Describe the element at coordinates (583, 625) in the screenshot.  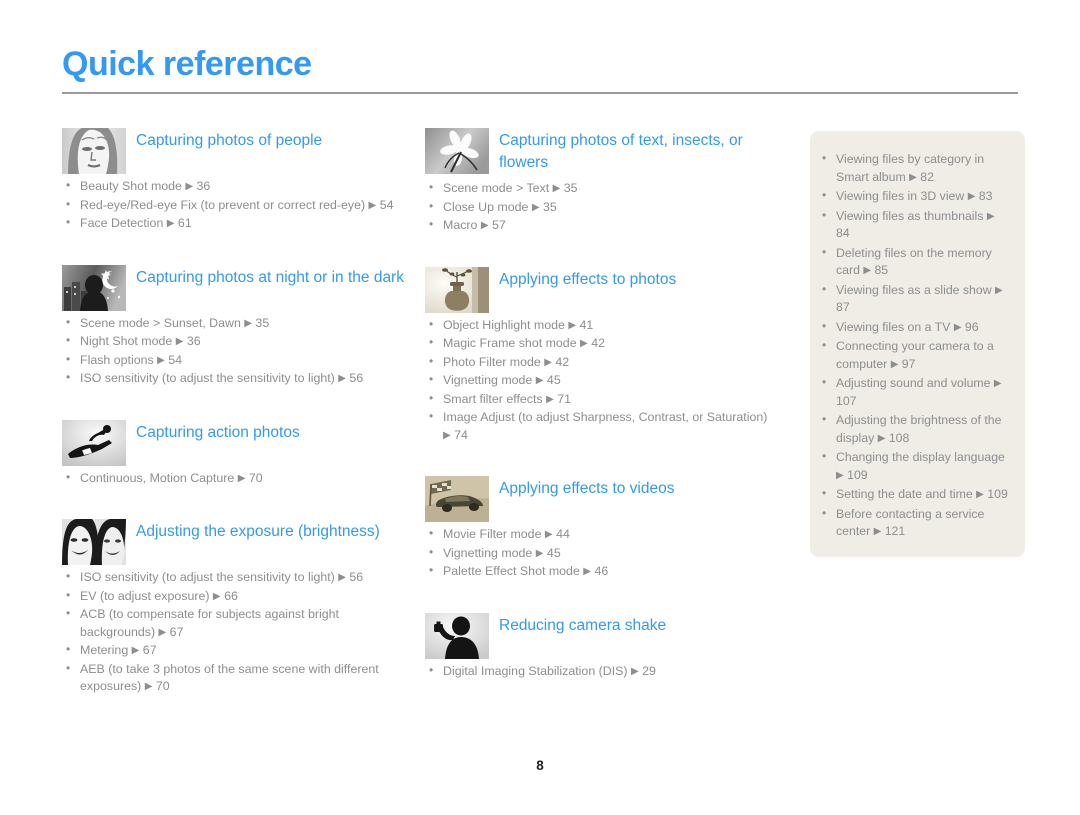
I see `section-title: Reducing camera shake` at that location.